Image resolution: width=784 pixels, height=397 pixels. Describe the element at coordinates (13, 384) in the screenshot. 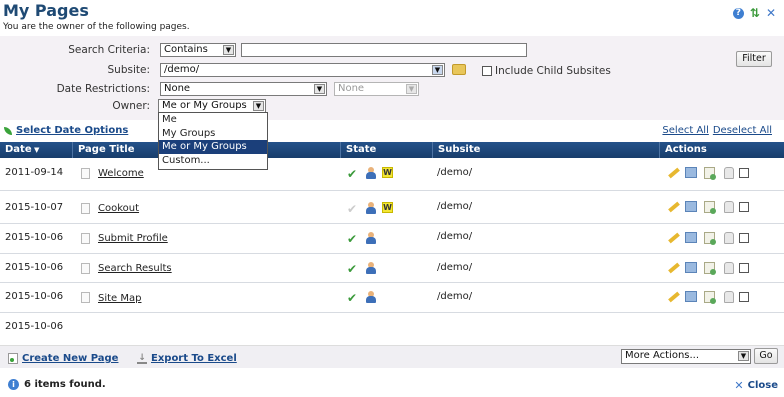

I see `info-icon: i` at that location.